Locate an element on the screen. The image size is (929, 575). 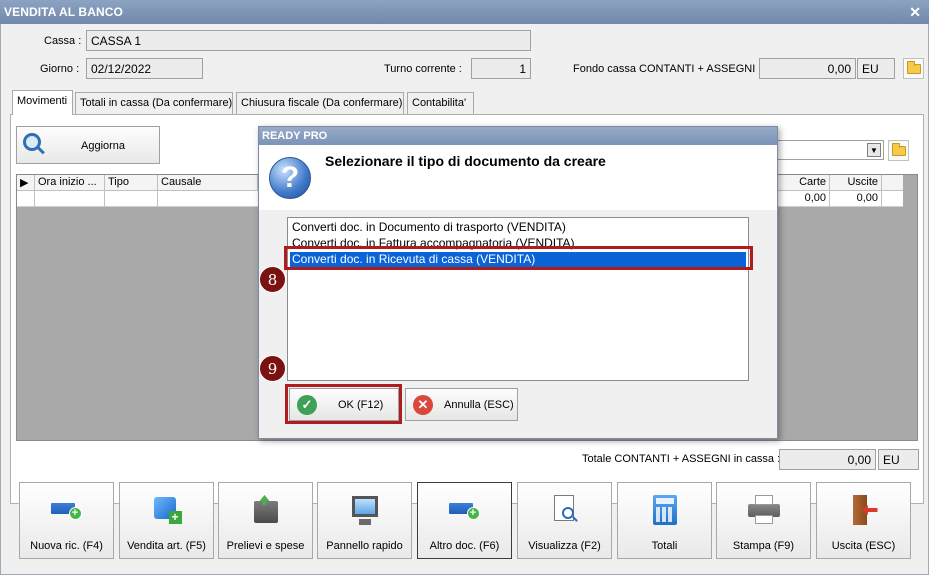
altro-documento-button: + Altro doc. (F6) is located at coordinates (464, 520).